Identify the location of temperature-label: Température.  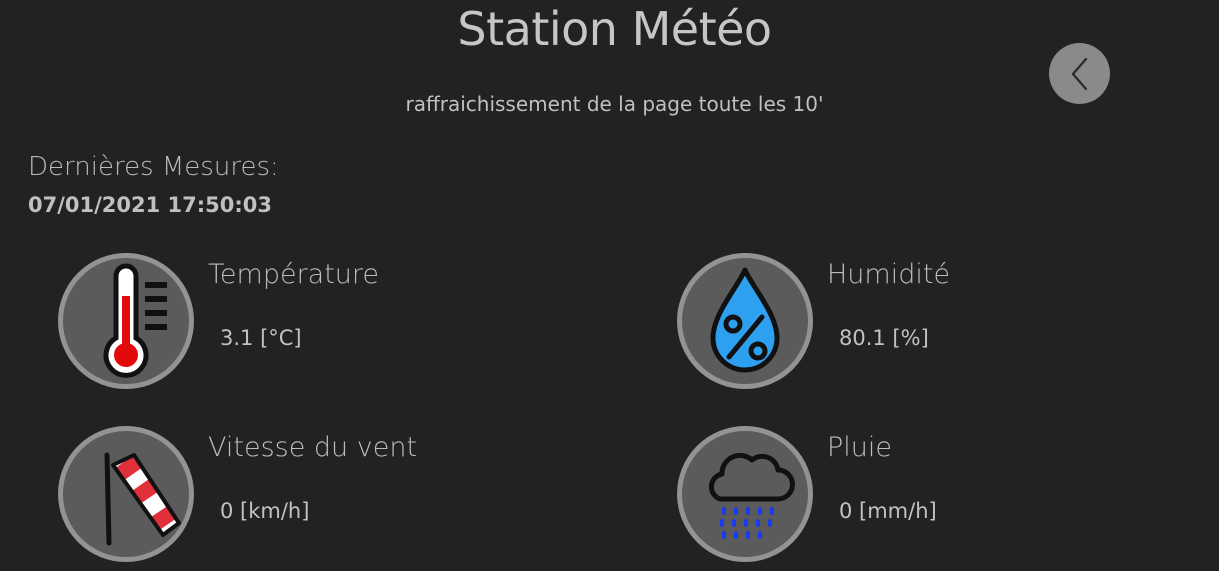
(294, 274).